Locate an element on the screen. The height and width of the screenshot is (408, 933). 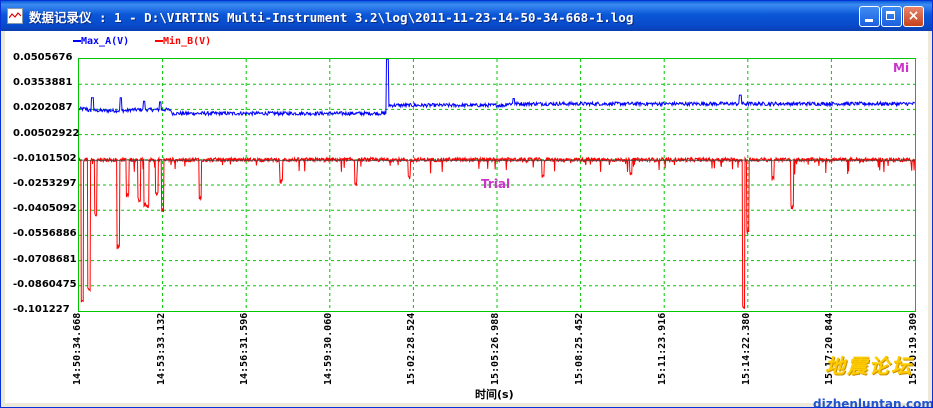
watermark-url: dizhenluntan.com is located at coordinates (873, 402).